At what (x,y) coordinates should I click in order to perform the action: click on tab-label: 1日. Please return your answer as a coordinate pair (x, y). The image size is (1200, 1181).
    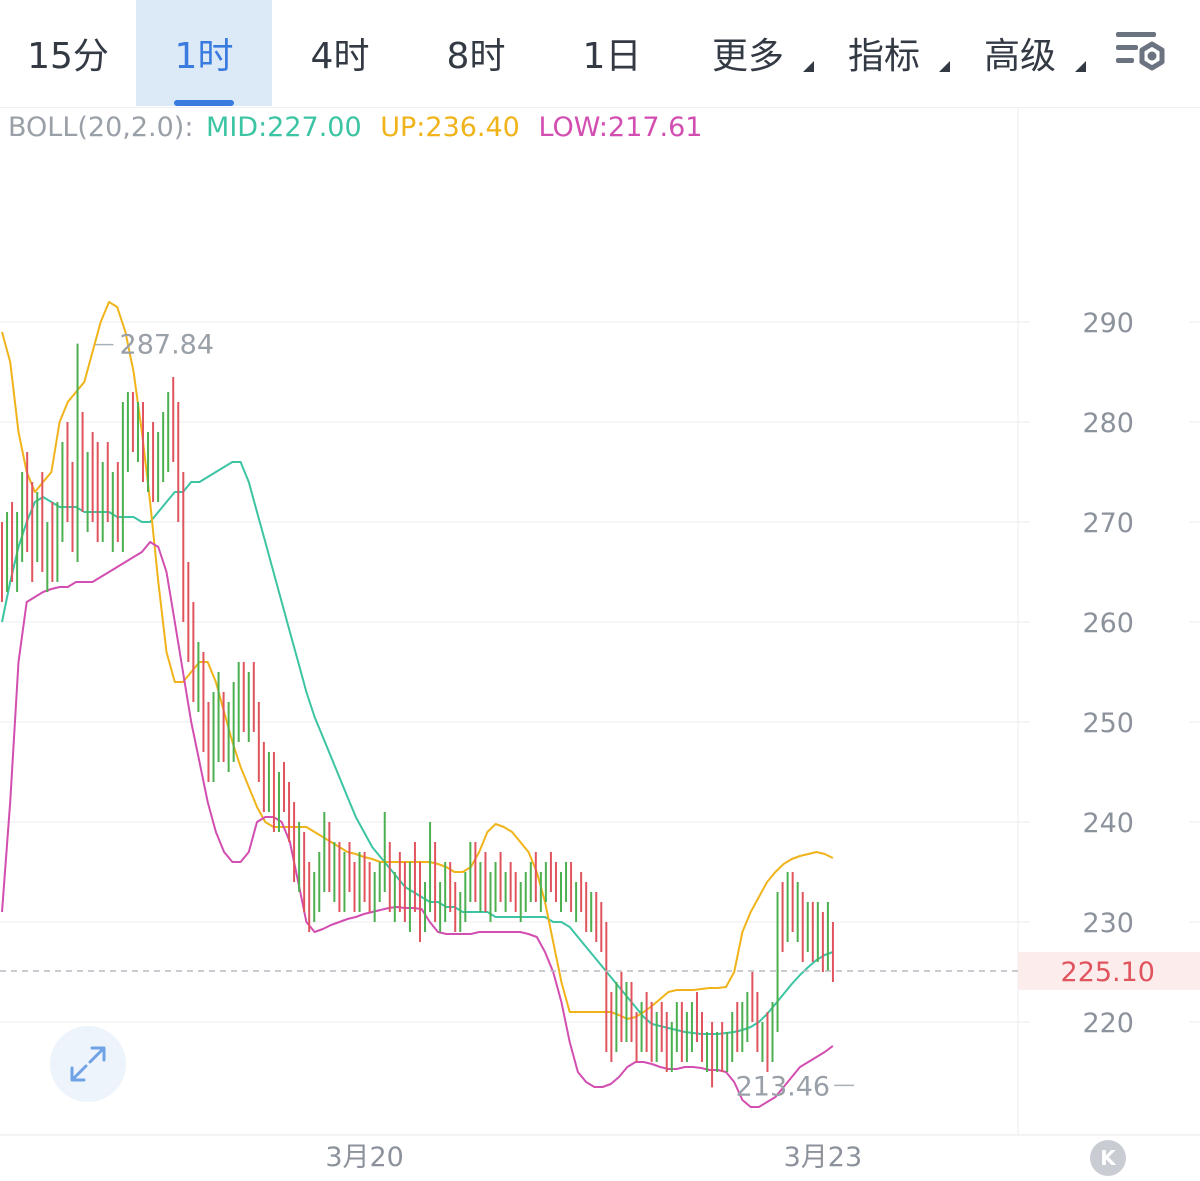
    Looking at the image, I should click on (612, 56).